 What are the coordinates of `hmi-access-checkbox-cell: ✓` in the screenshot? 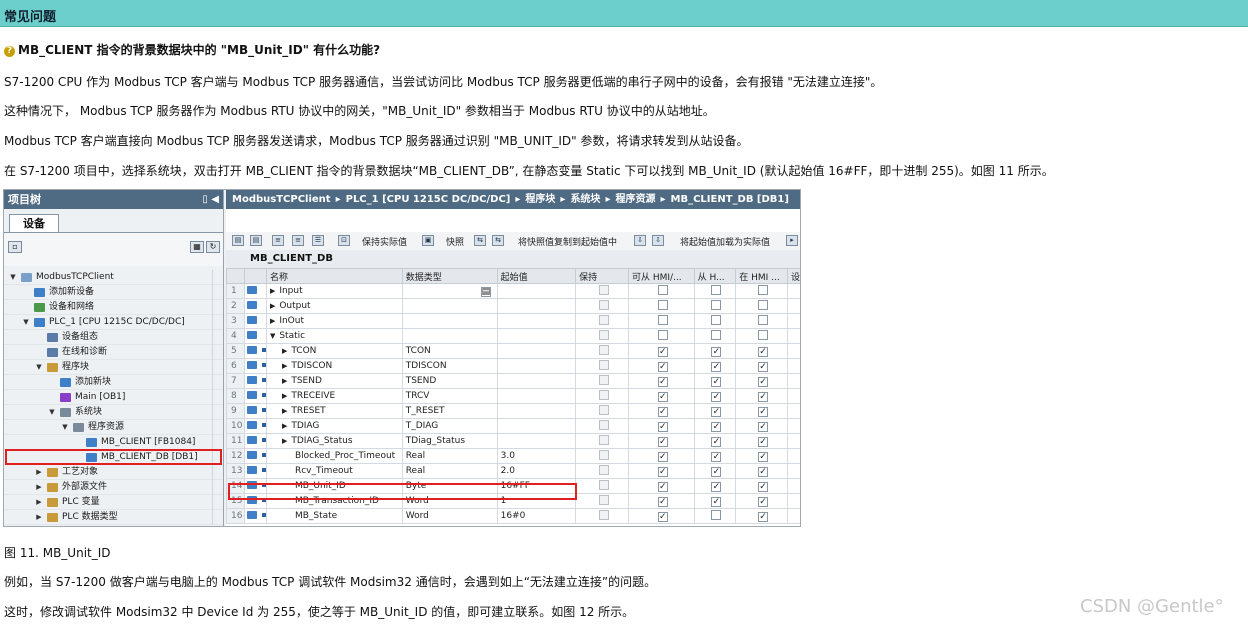 It's located at (661, 366).